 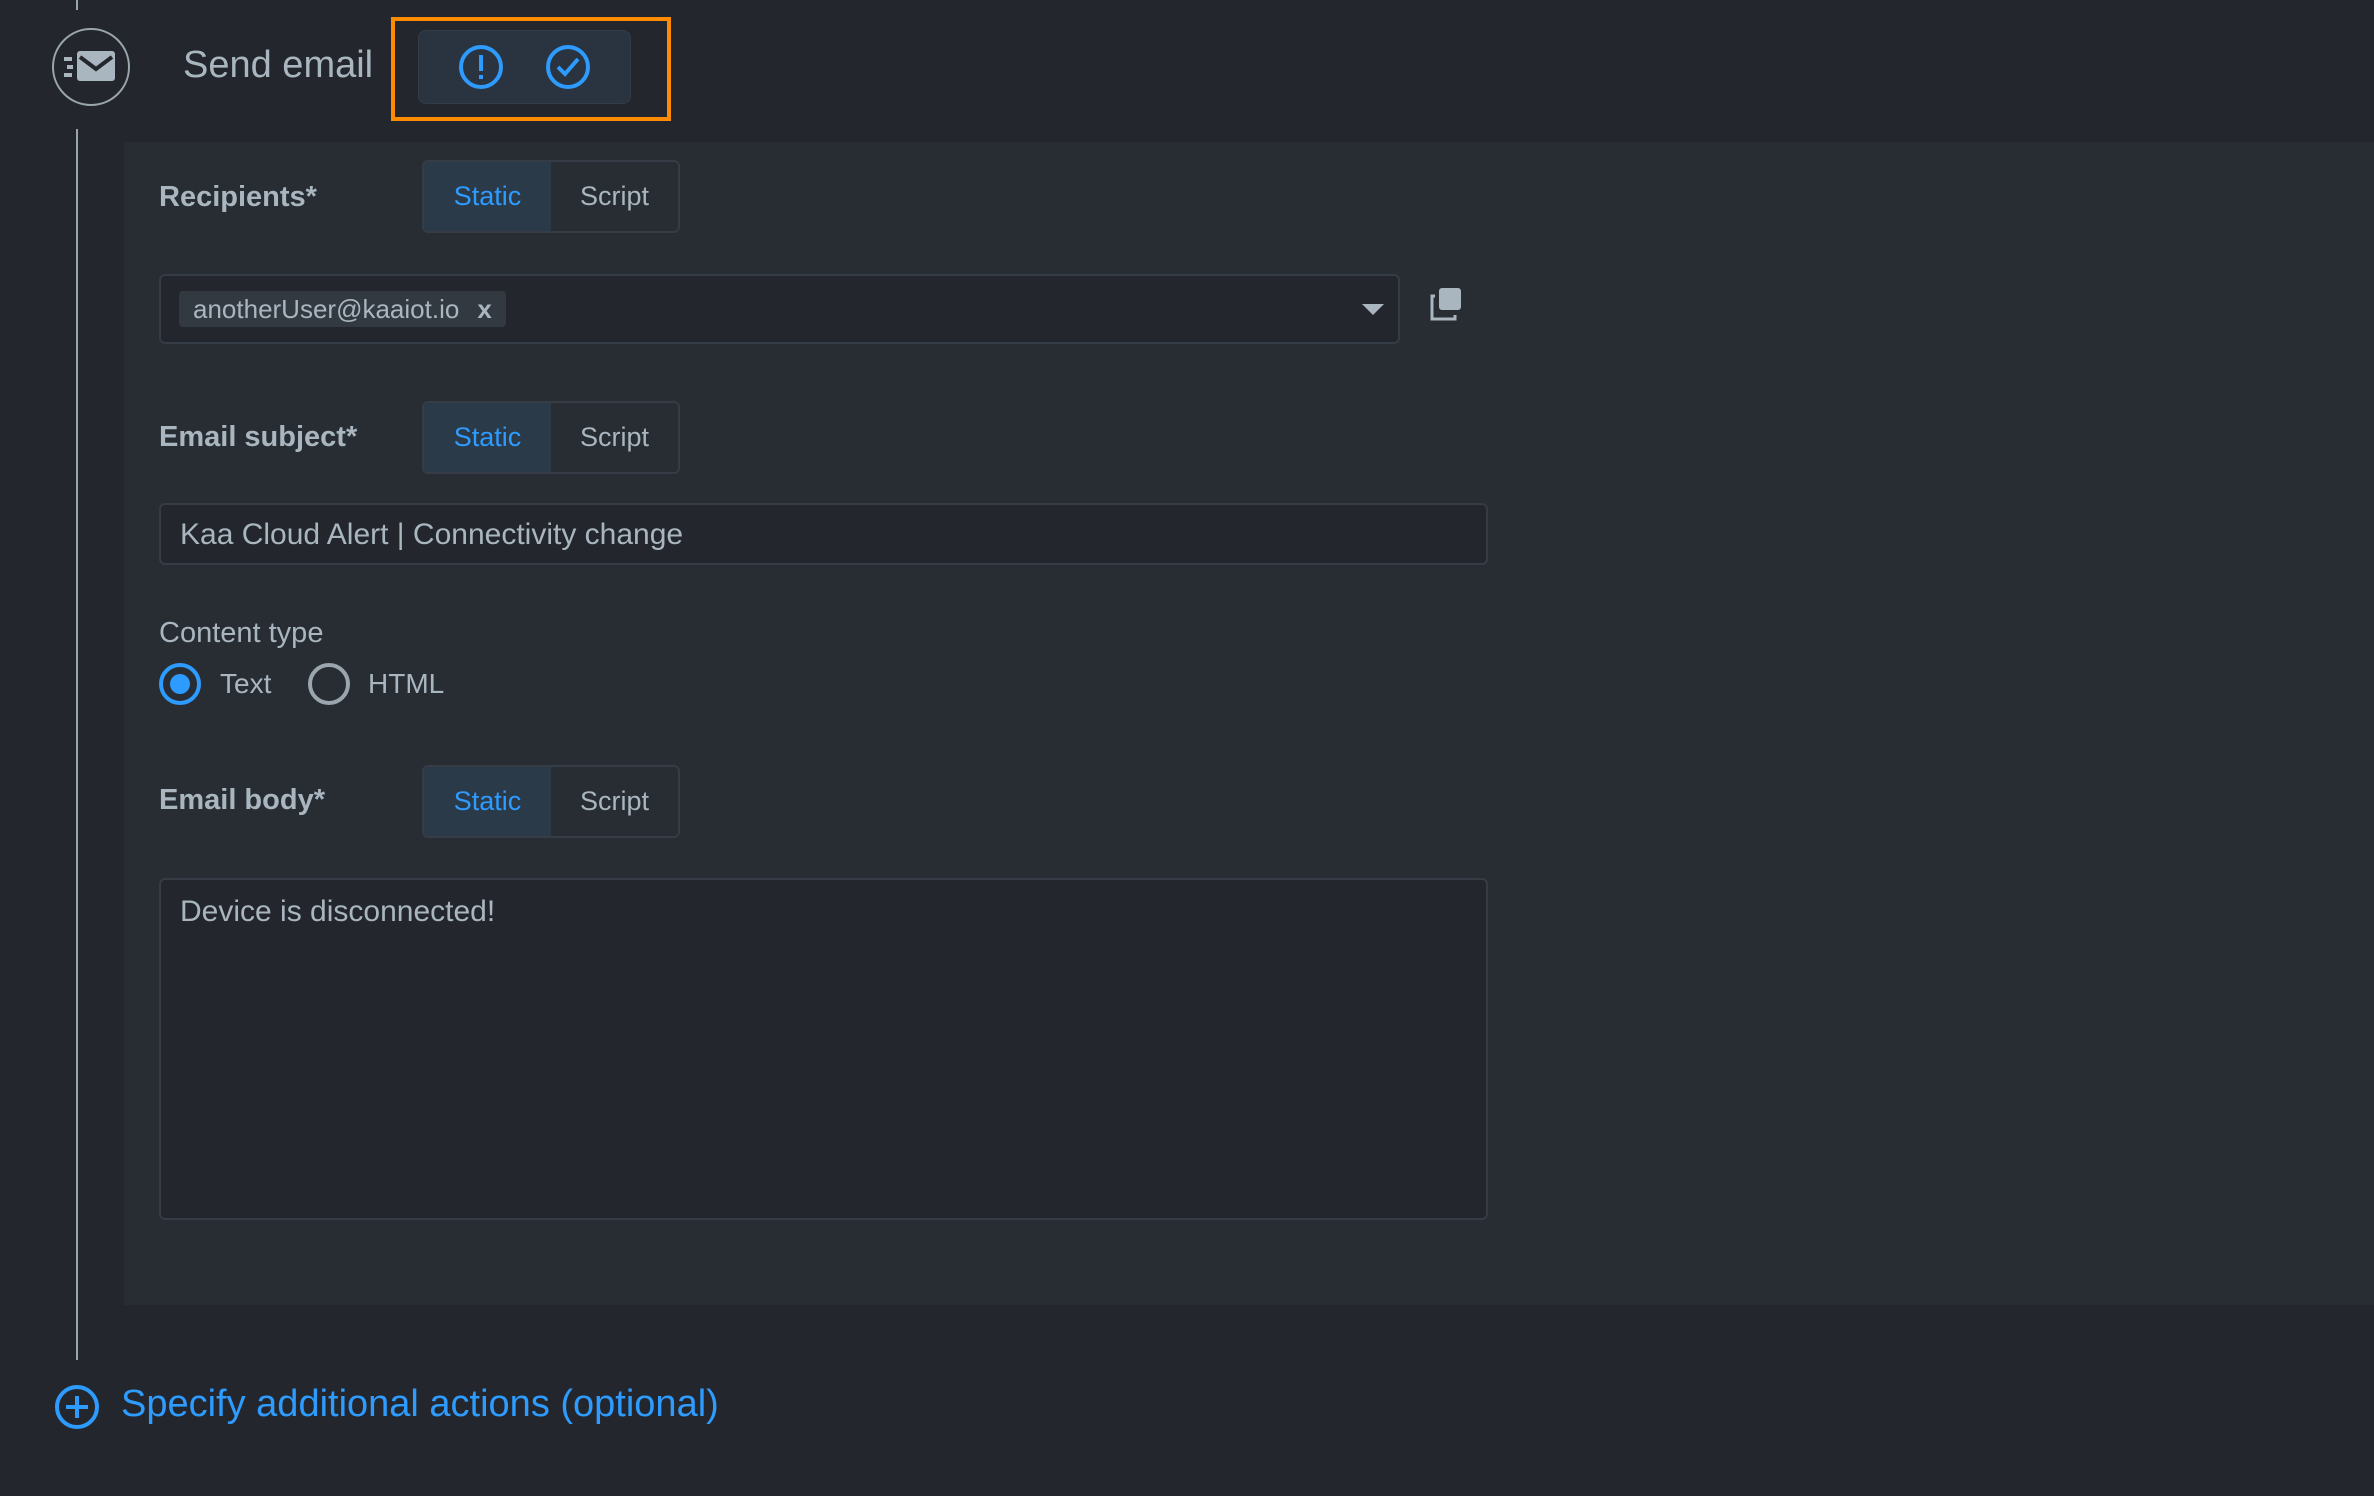 I want to click on remove-chip-icon: x, so click(x=484, y=309).